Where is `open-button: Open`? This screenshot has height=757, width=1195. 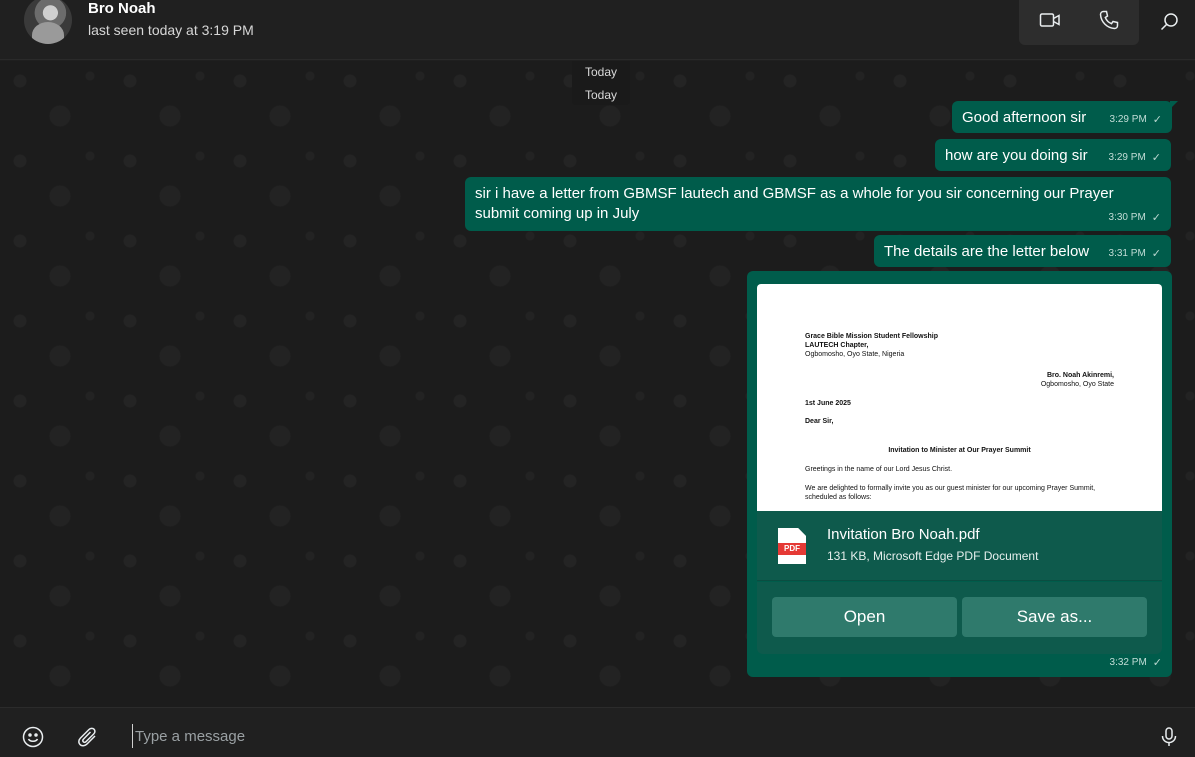 open-button: Open is located at coordinates (864, 617).